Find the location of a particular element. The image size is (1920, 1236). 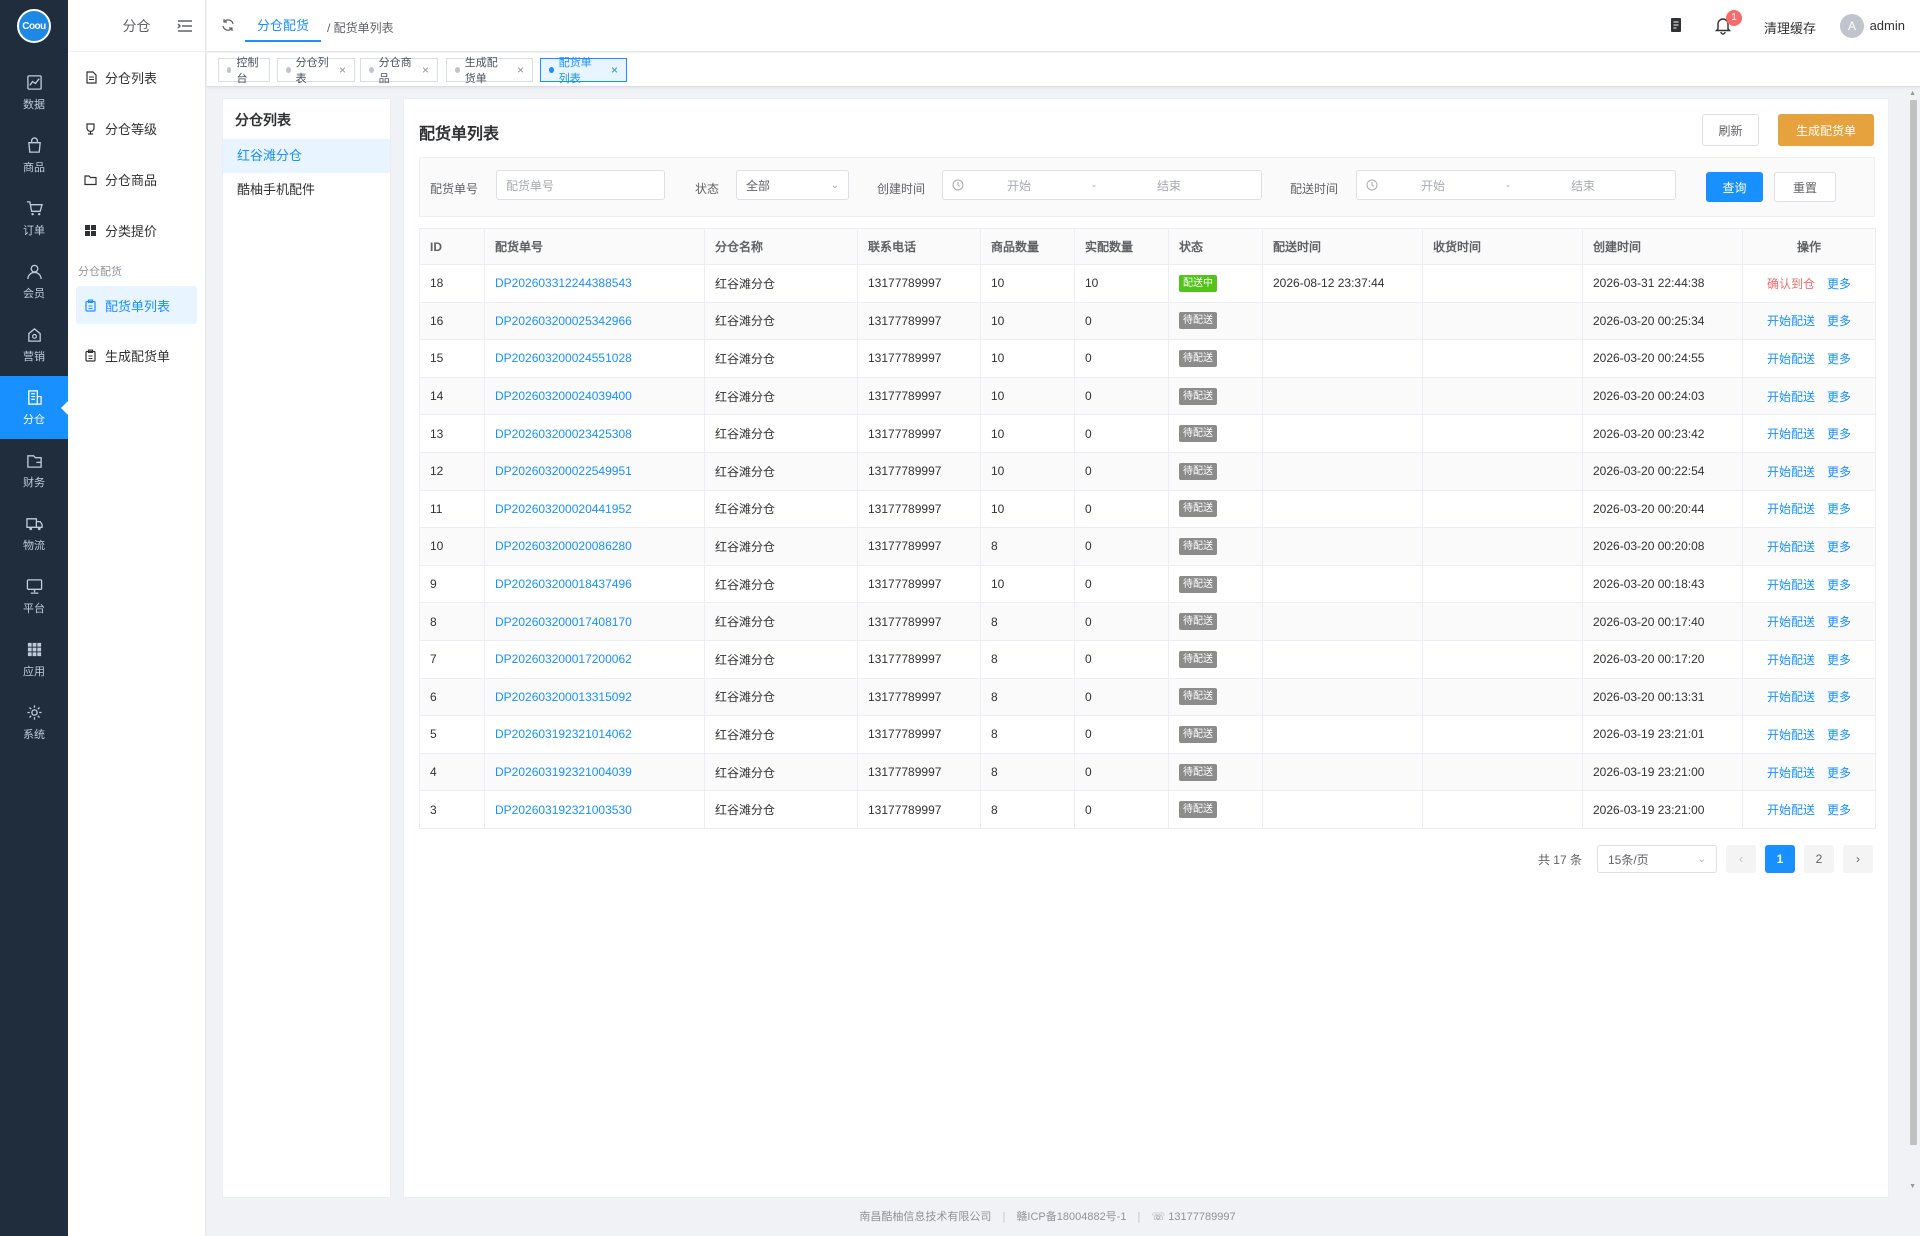

warehouse-item-1: 酷柚手机配件 is located at coordinates (306, 190).